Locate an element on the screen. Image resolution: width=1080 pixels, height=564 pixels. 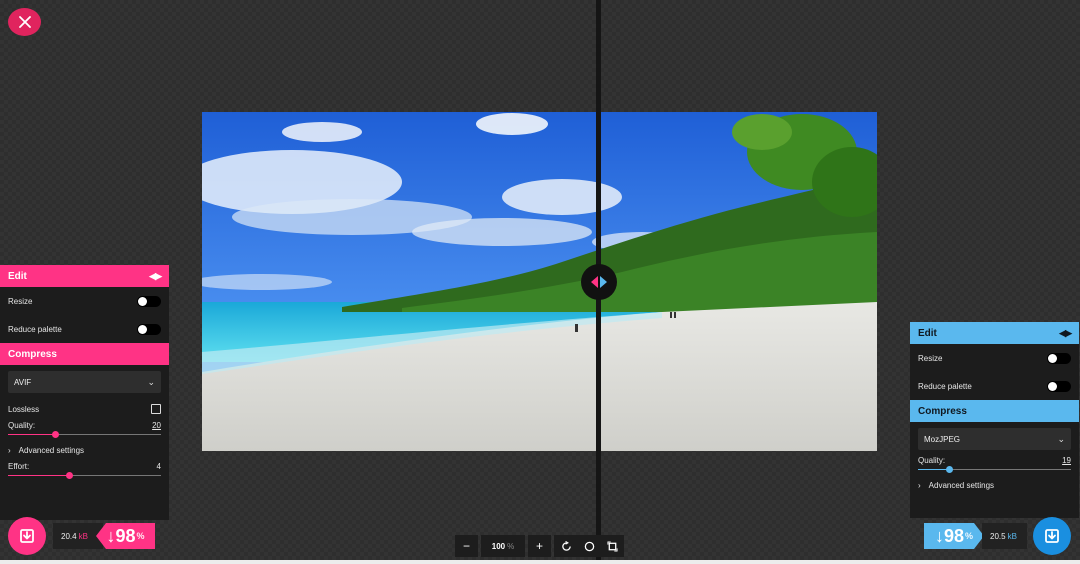
left-reduce-palette-row: Reduce palette is located at coordinates (84, 329).